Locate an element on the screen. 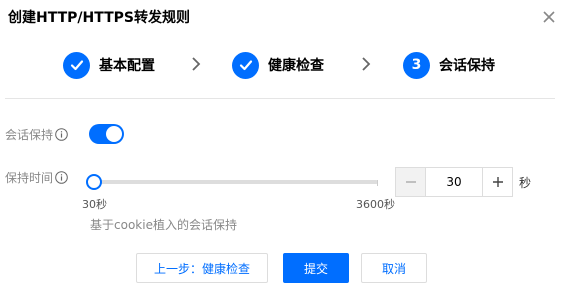  session-persistence-toggle is located at coordinates (106, 134).